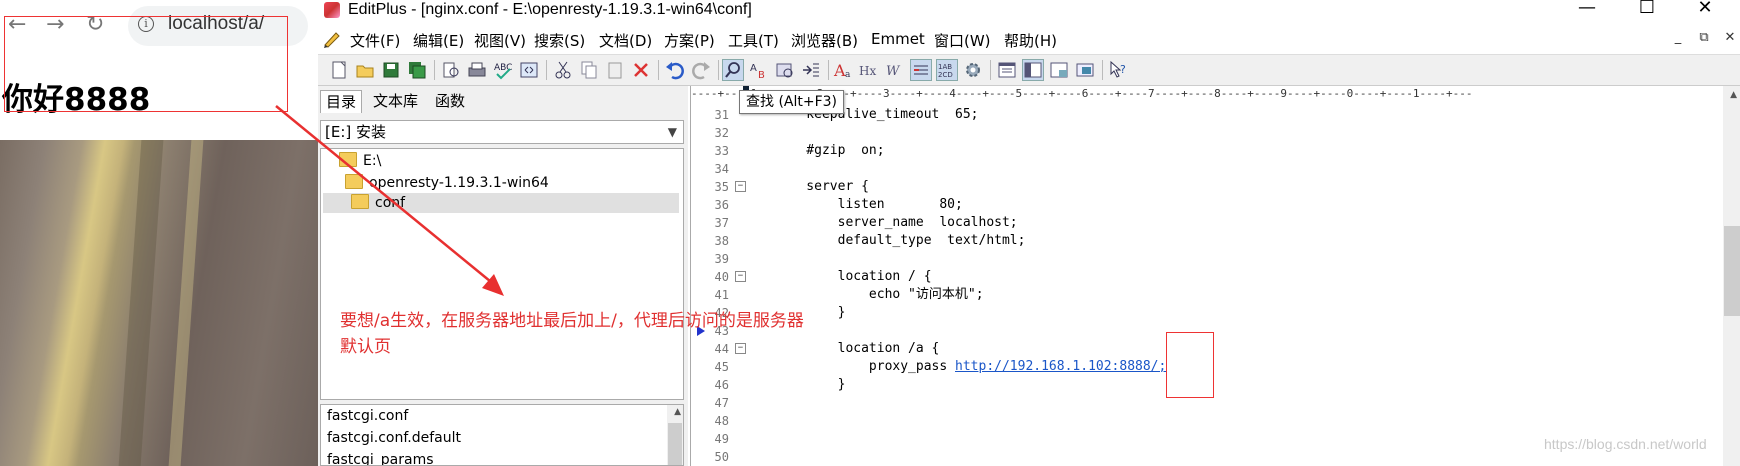  Describe the element at coordinates (701, 70) in the screenshot. I see `redo-icon` at that location.